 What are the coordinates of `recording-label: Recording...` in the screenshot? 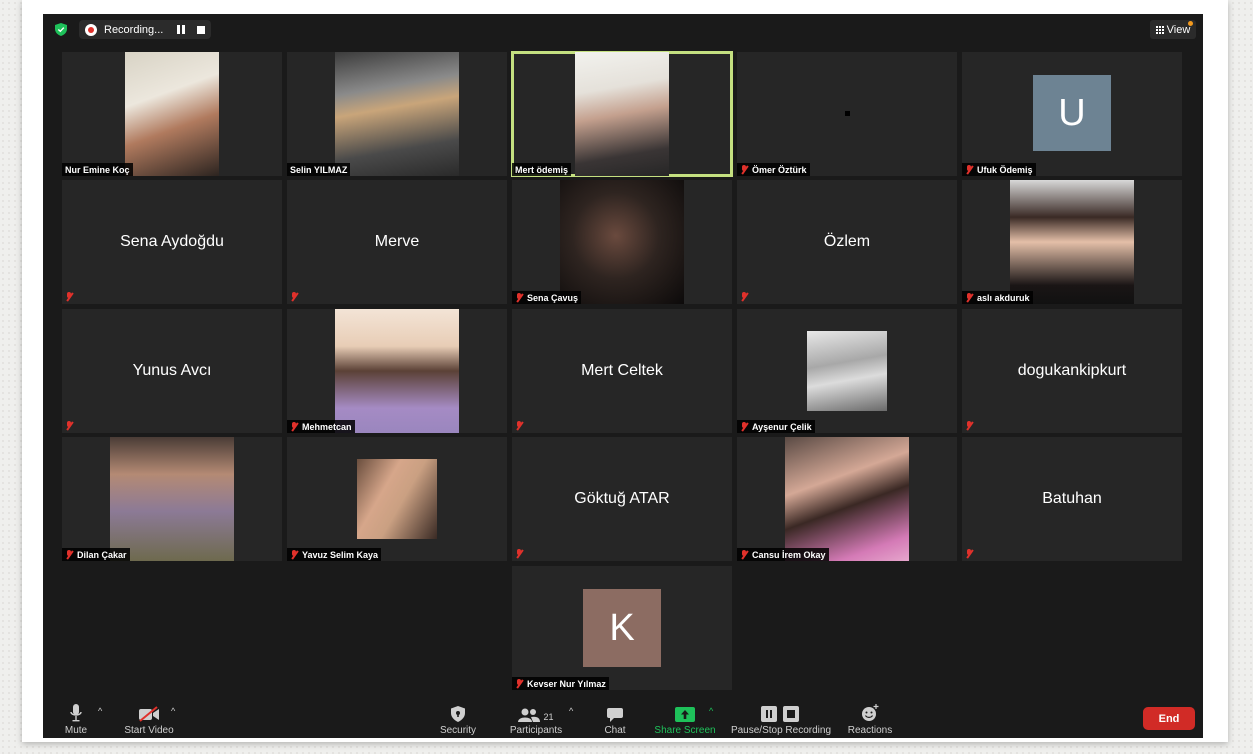 It's located at (134, 29).